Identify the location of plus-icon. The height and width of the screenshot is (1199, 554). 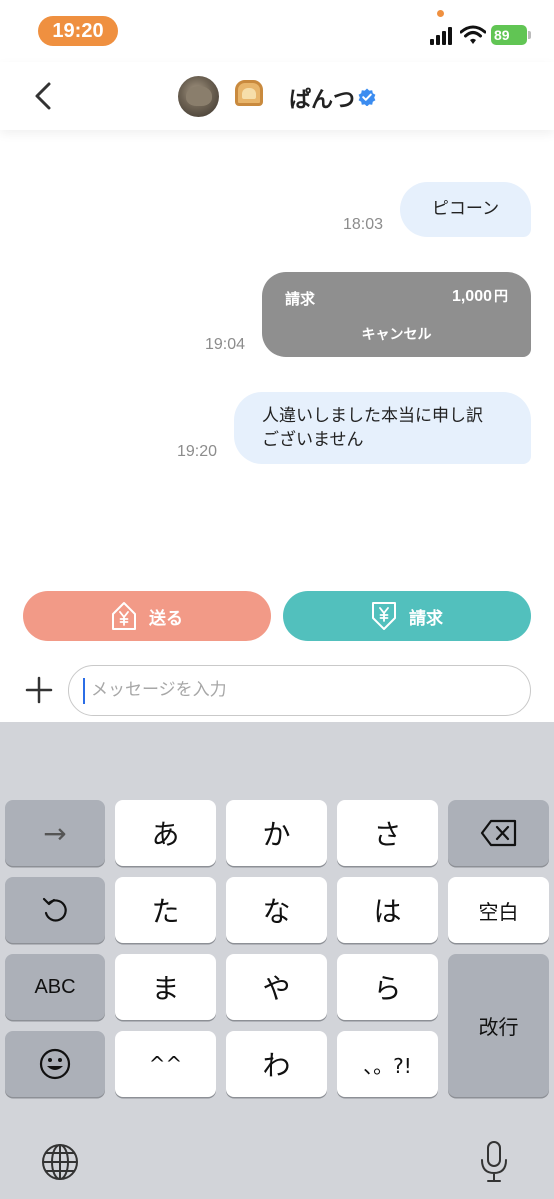
(39, 690).